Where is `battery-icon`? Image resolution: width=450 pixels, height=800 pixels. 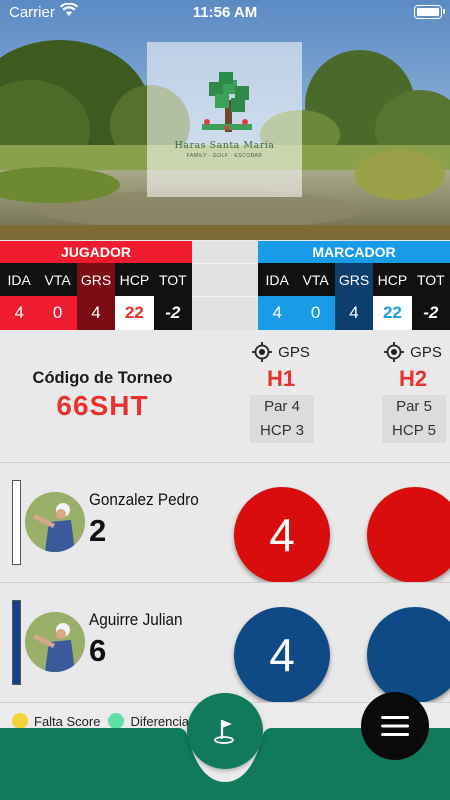 battery-icon is located at coordinates (429, 12).